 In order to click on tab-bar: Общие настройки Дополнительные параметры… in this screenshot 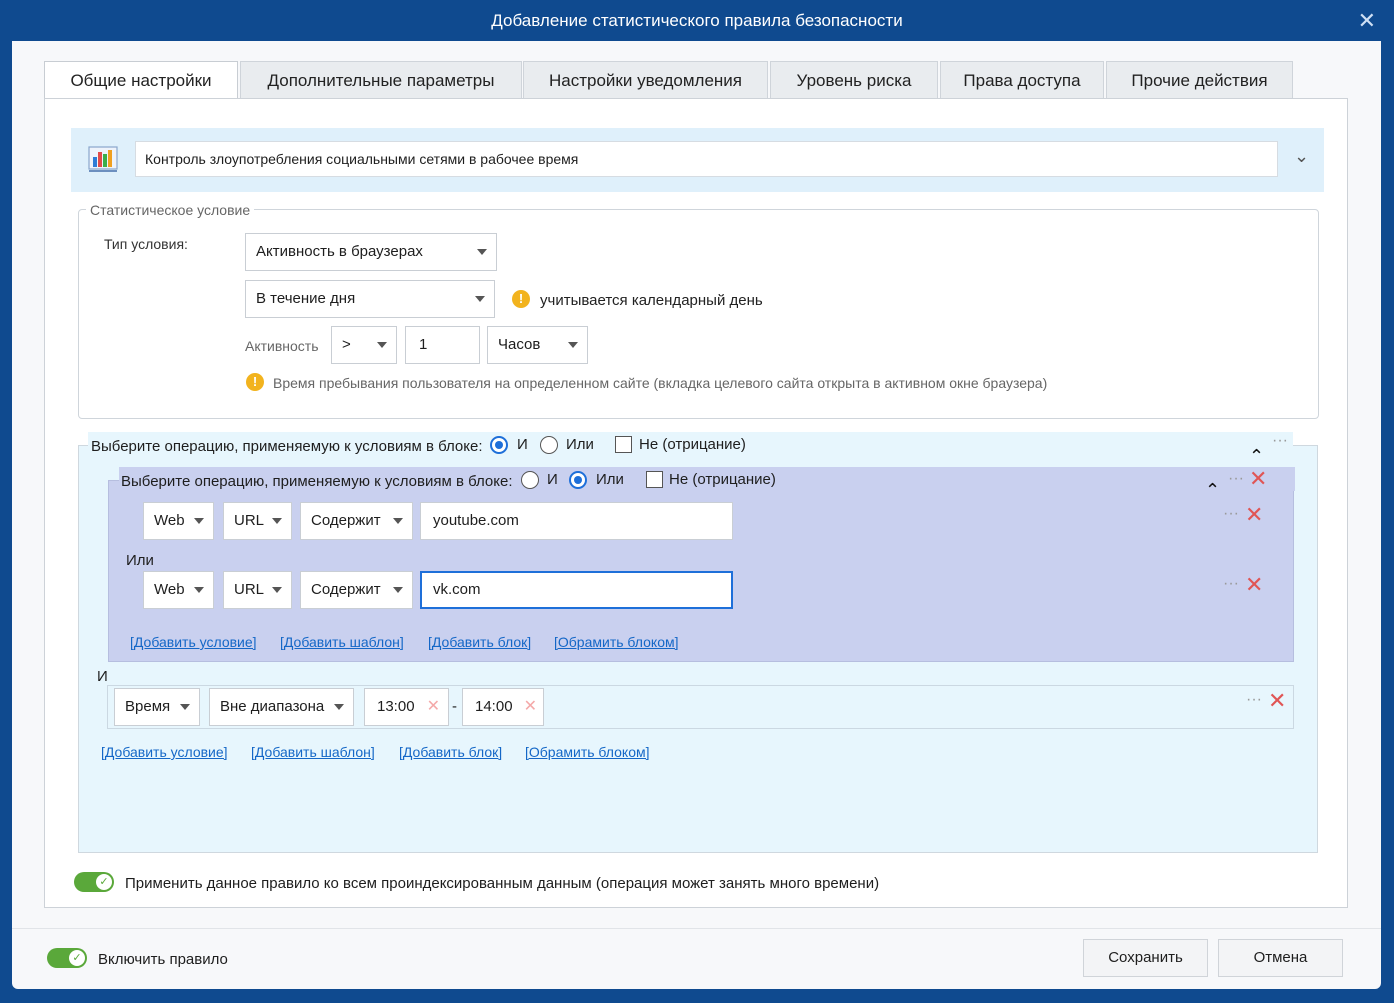, I will do `click(669, 80)`.